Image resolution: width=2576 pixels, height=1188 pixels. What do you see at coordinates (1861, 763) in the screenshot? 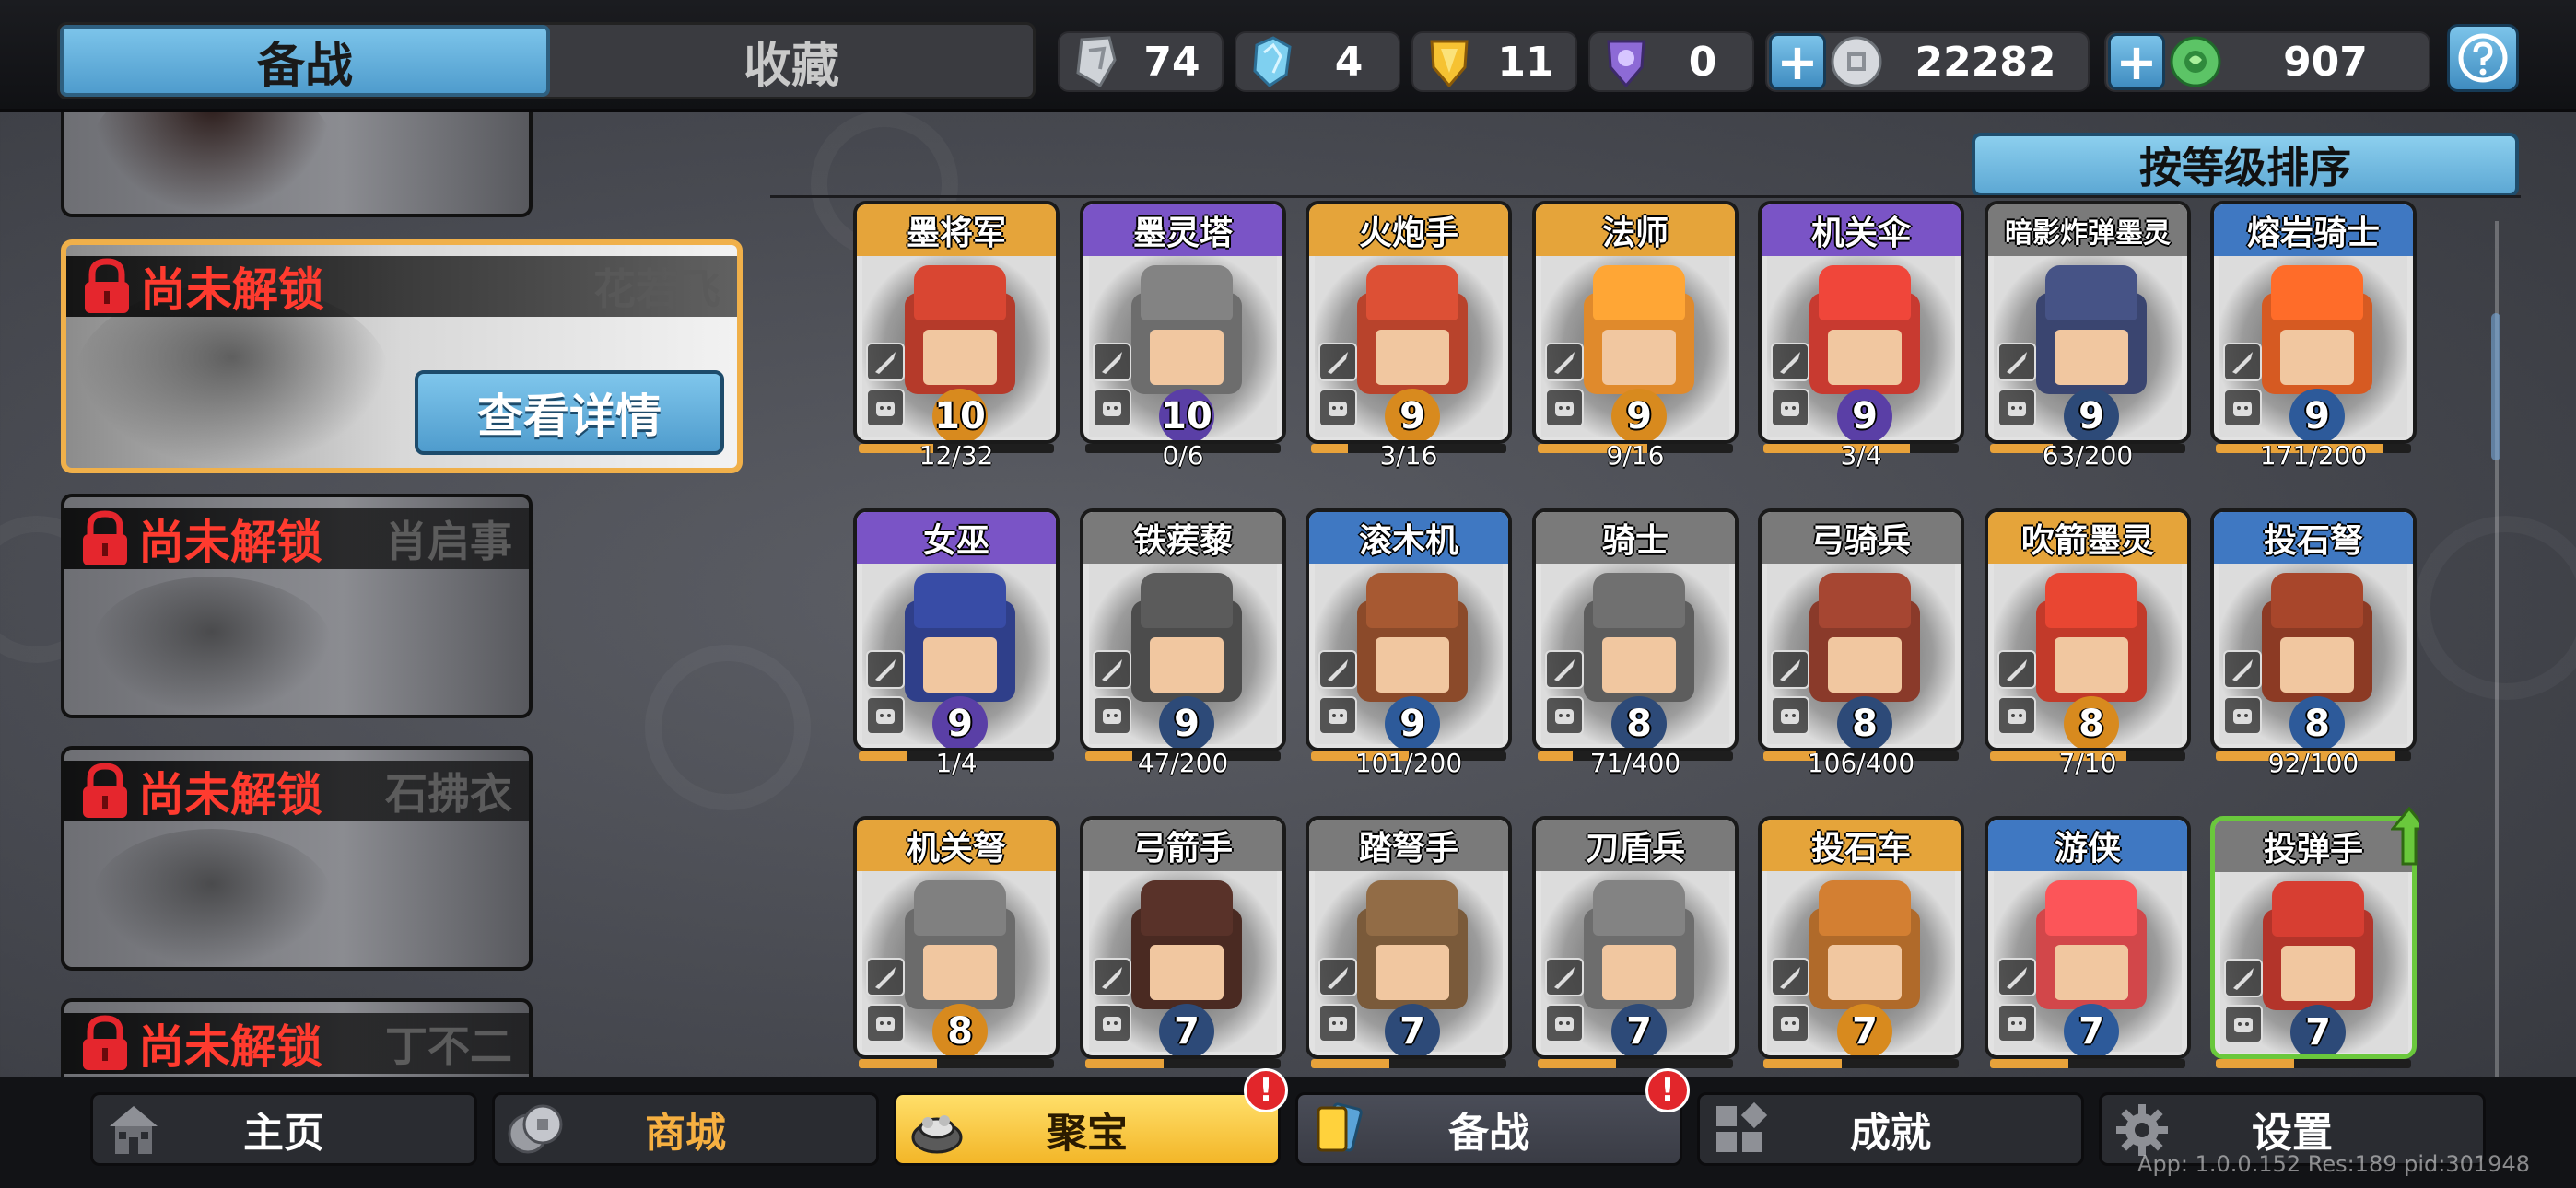
I see `unit-progress-text: 106/400` at bounding box center [1861, 763].